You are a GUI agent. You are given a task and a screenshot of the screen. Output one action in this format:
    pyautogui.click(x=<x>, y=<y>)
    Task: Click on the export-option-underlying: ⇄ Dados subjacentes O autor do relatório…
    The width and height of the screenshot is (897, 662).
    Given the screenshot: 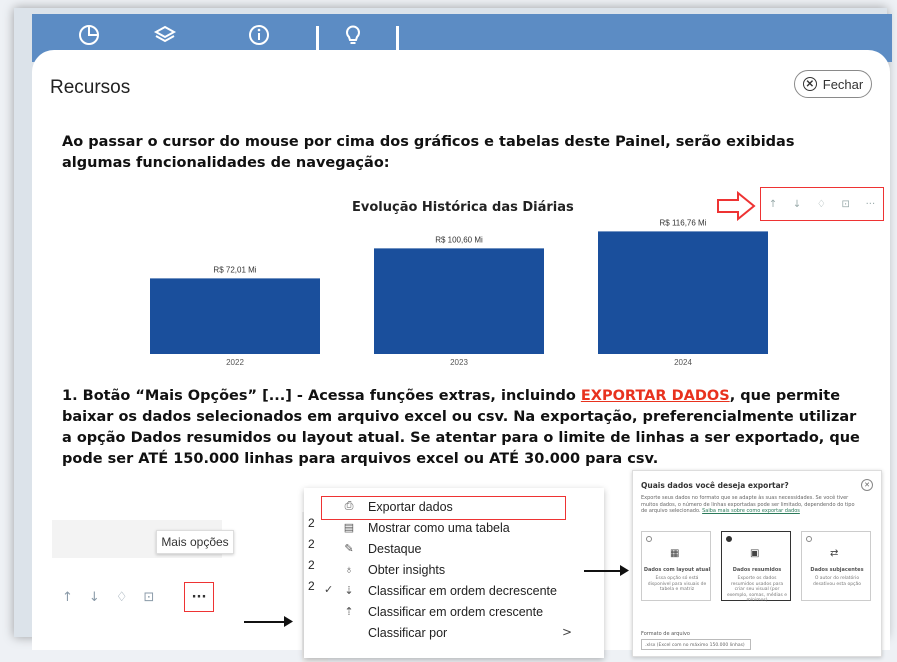 What is the action you would take?
    pyautogui.click(x=836, y=566)
    